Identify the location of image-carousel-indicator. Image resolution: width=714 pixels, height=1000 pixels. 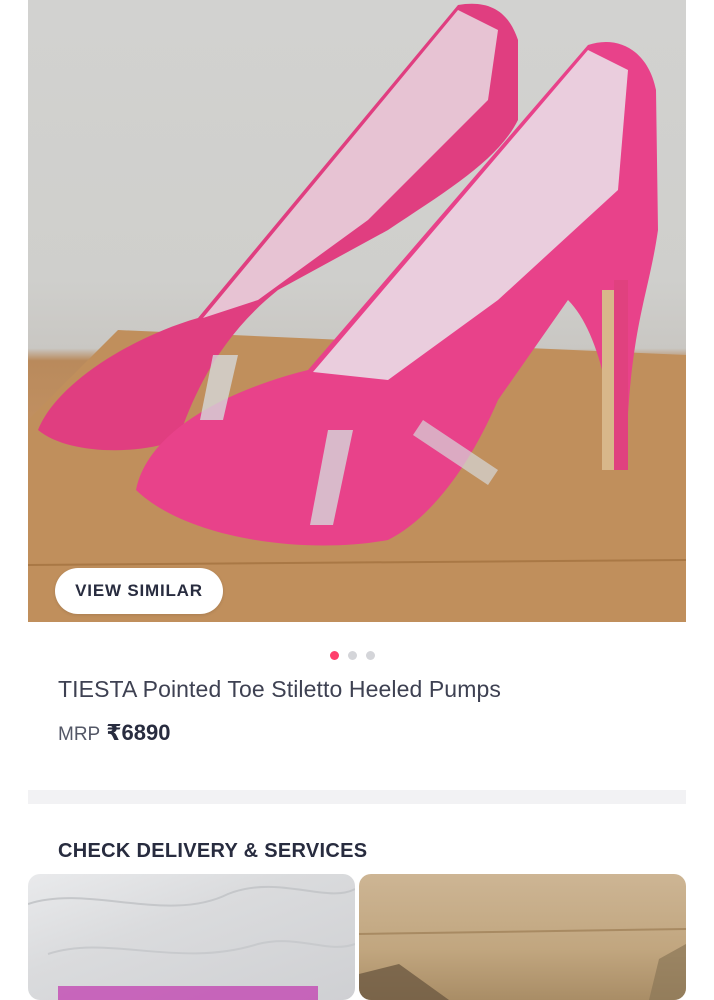
(352, 655).